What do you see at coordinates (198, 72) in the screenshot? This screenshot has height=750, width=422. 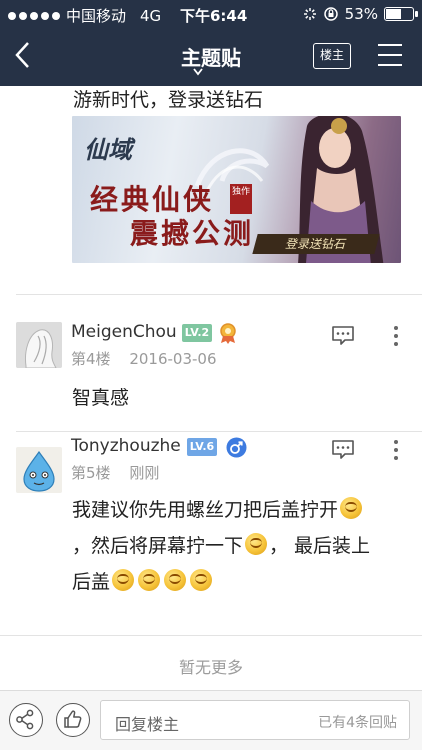 I see `chevron-down-icon` at bounding box center [198, 72].